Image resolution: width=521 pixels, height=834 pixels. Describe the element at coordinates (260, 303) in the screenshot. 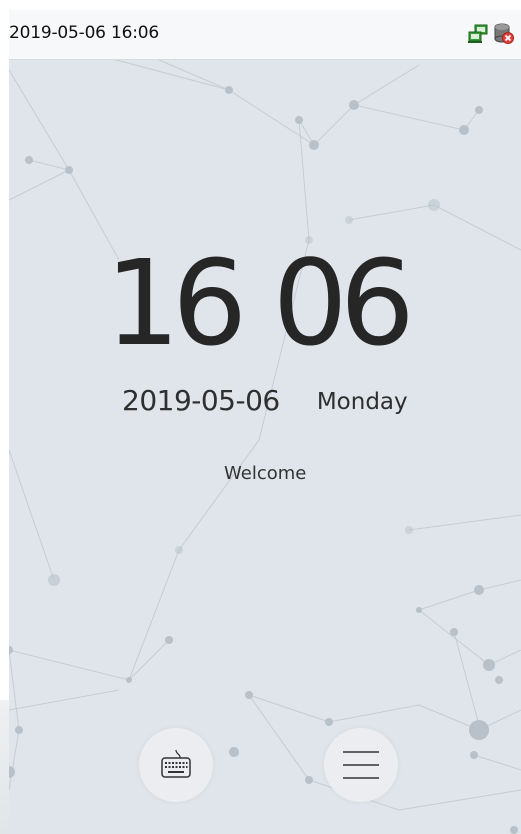

I see `clock-time: 16 06` at that location.